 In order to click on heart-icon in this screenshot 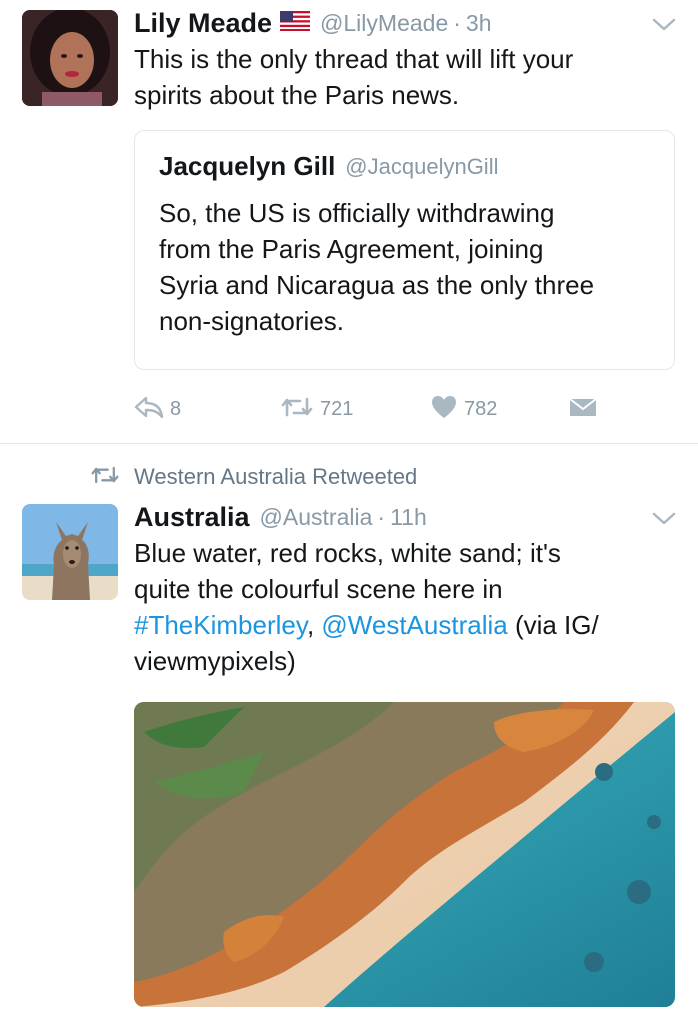, I will do `click(444, 409)`.